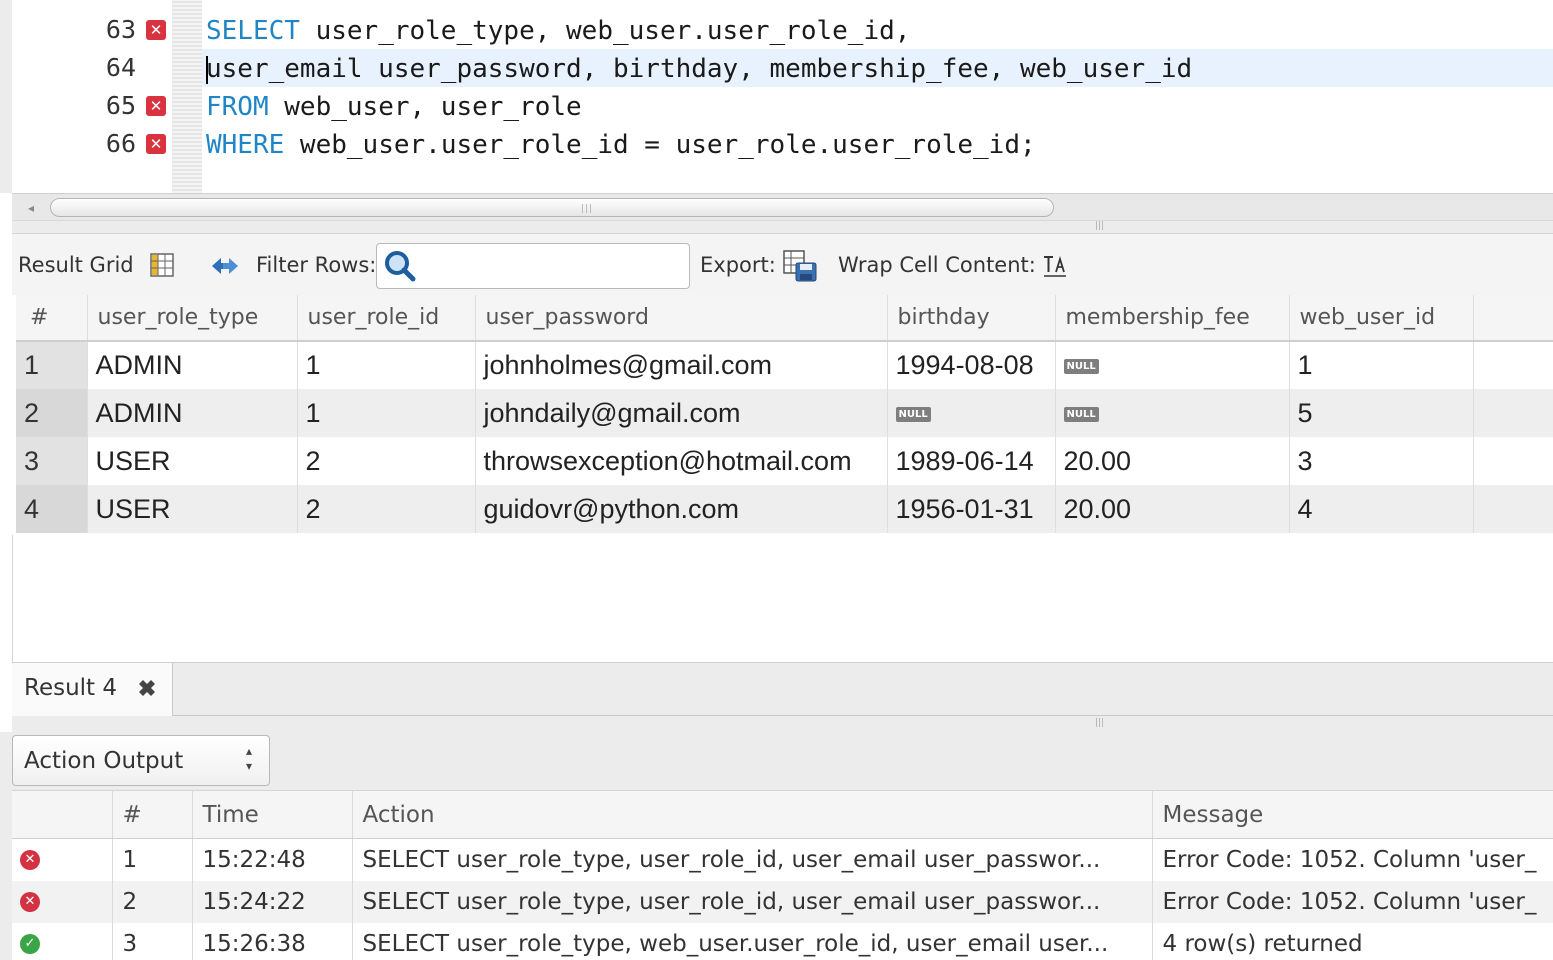  What do you see at coordinates (681, 509) in the screenshot?
I see `table-cell: guidovr@python.com` at bounding box center [681, 509].